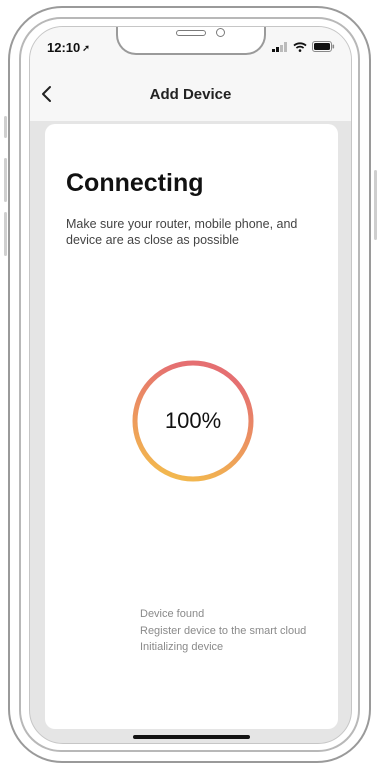 This screenshot has width=381, height=771. What do you see at coordinates (191, 41) in the screenshot?
I see `notch` at bounding box center [191, 41].